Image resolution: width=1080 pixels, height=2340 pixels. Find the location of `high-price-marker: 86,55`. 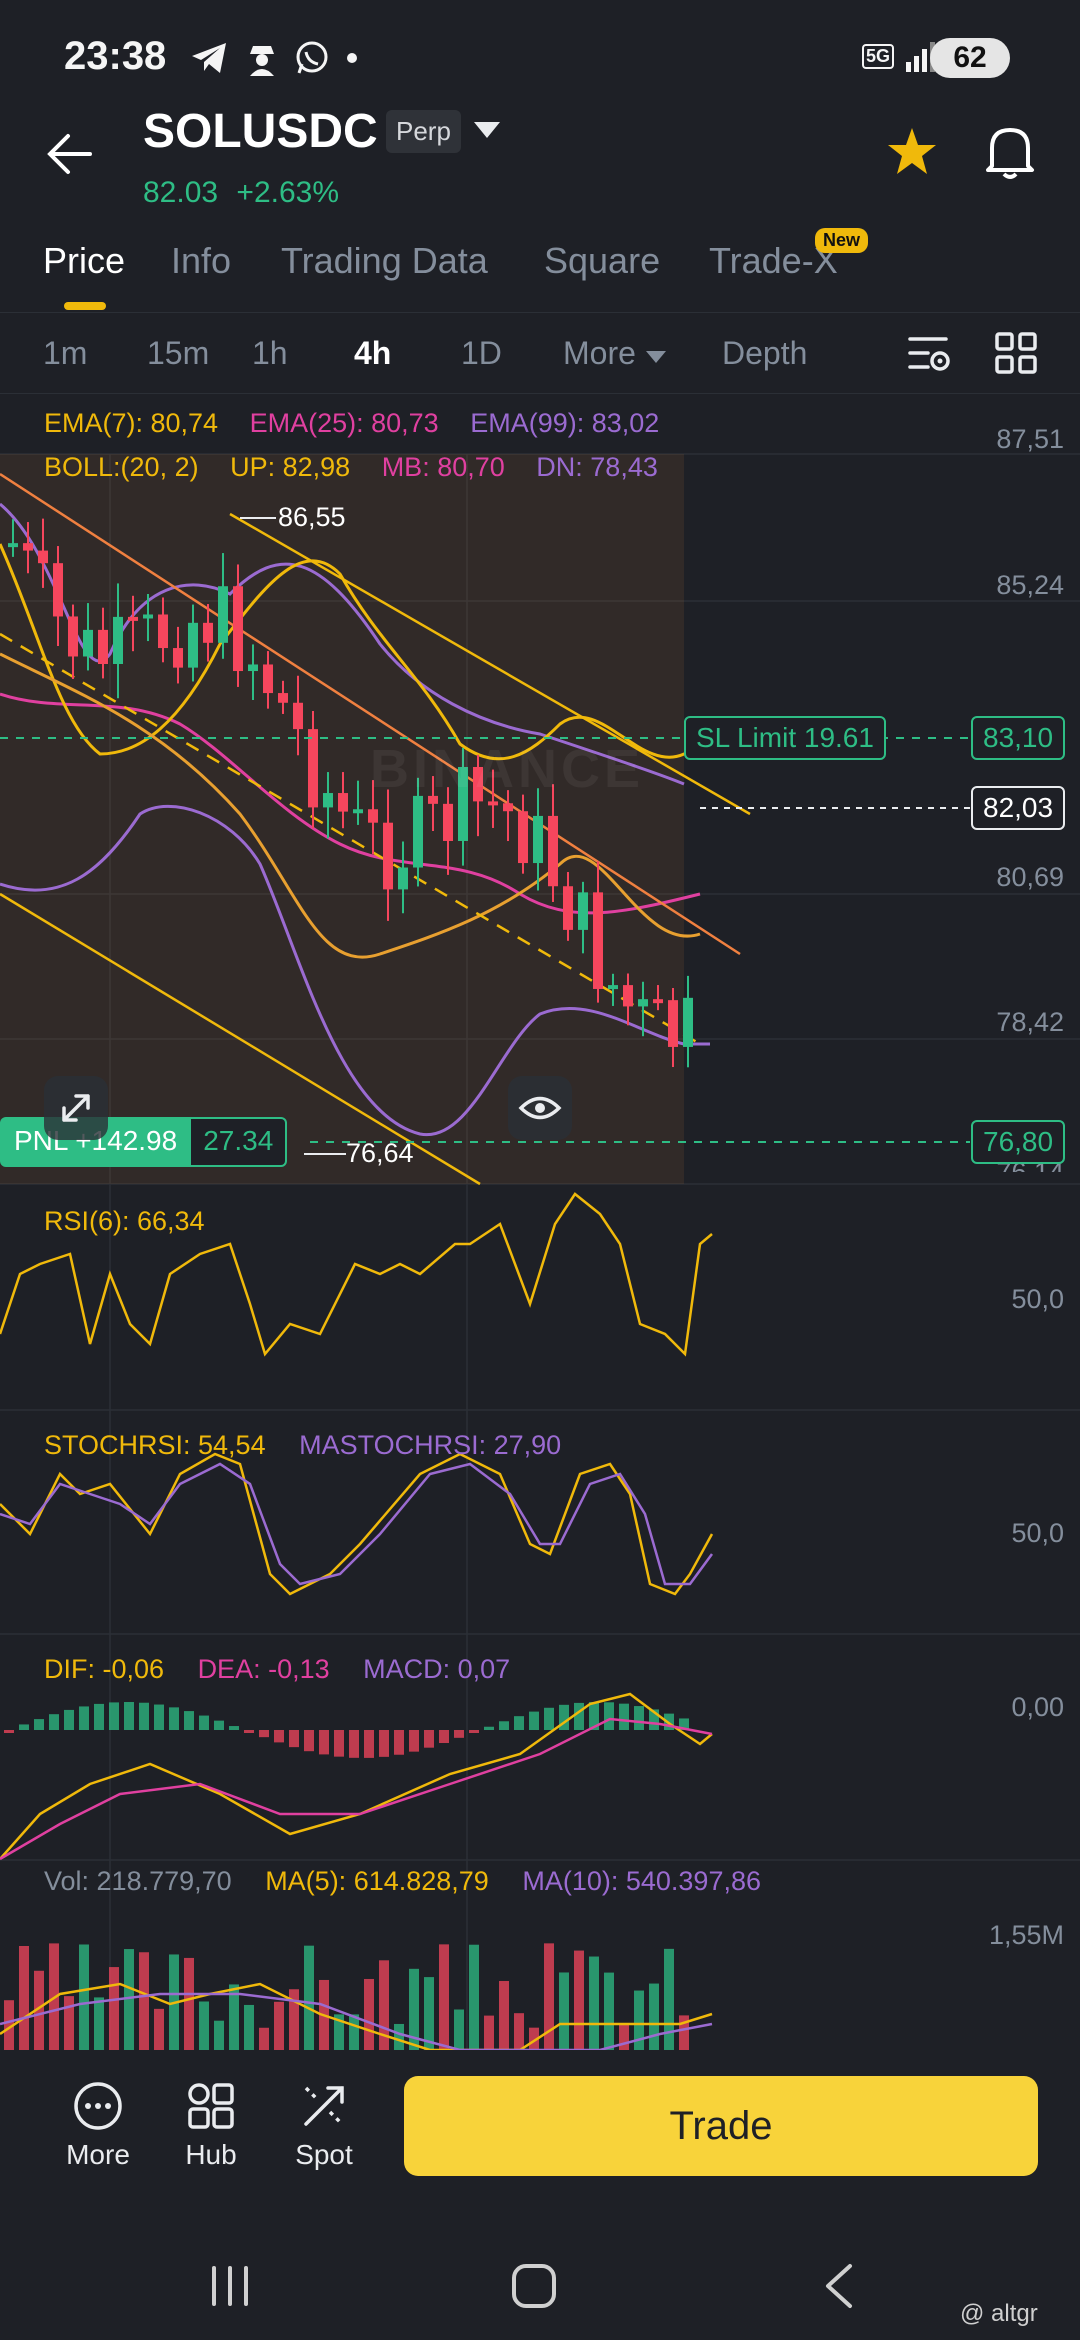

high-price-marker: 86,55 is located at coordinates (312, 517).